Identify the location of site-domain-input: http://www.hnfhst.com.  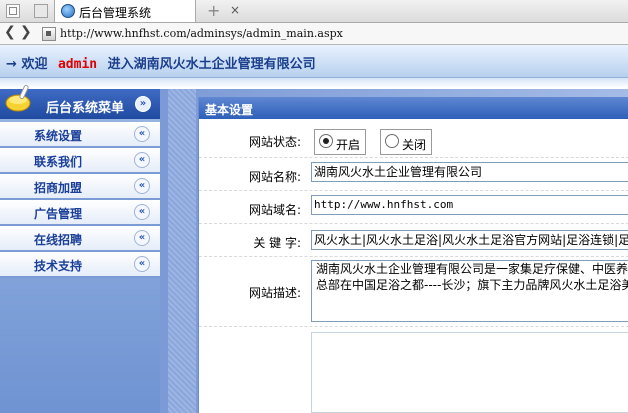
(469, 205).